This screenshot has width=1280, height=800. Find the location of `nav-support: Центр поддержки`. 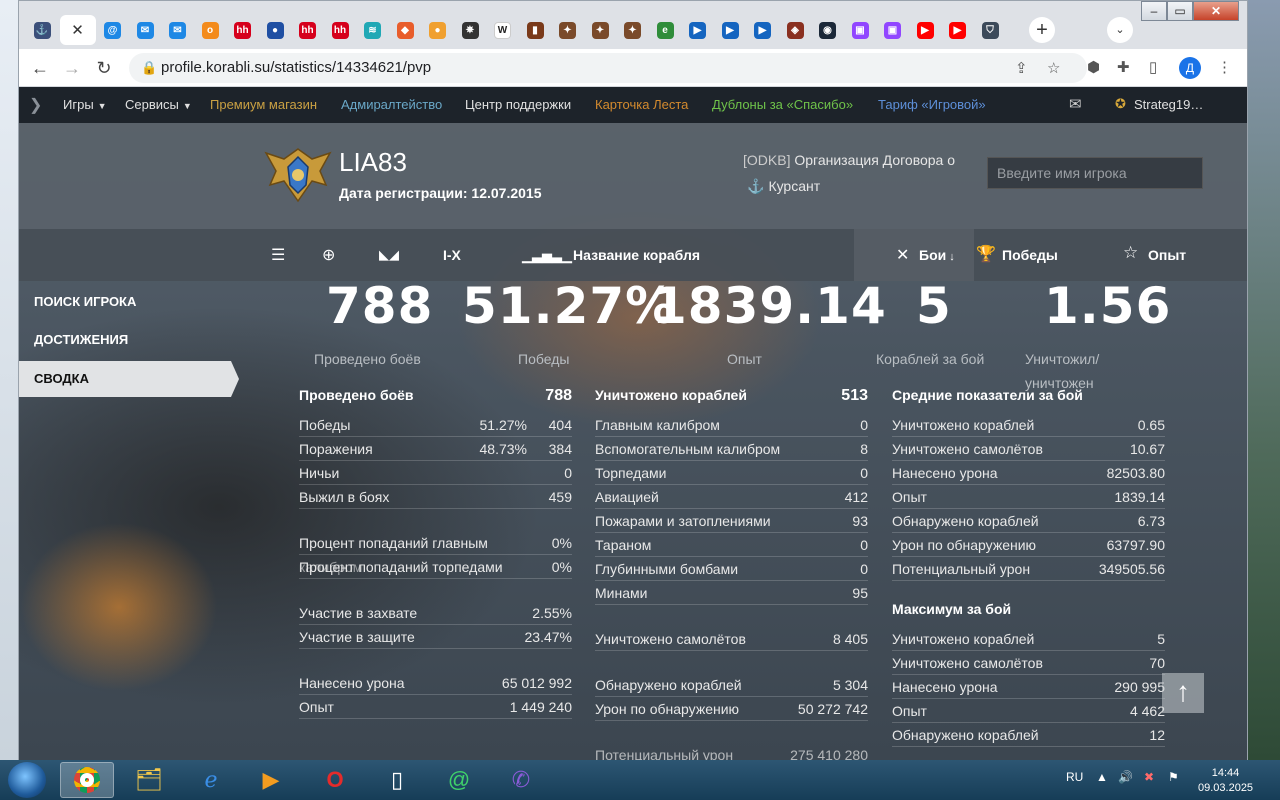

nav-support: Центр поддержки is located at coordinates (518, 104).